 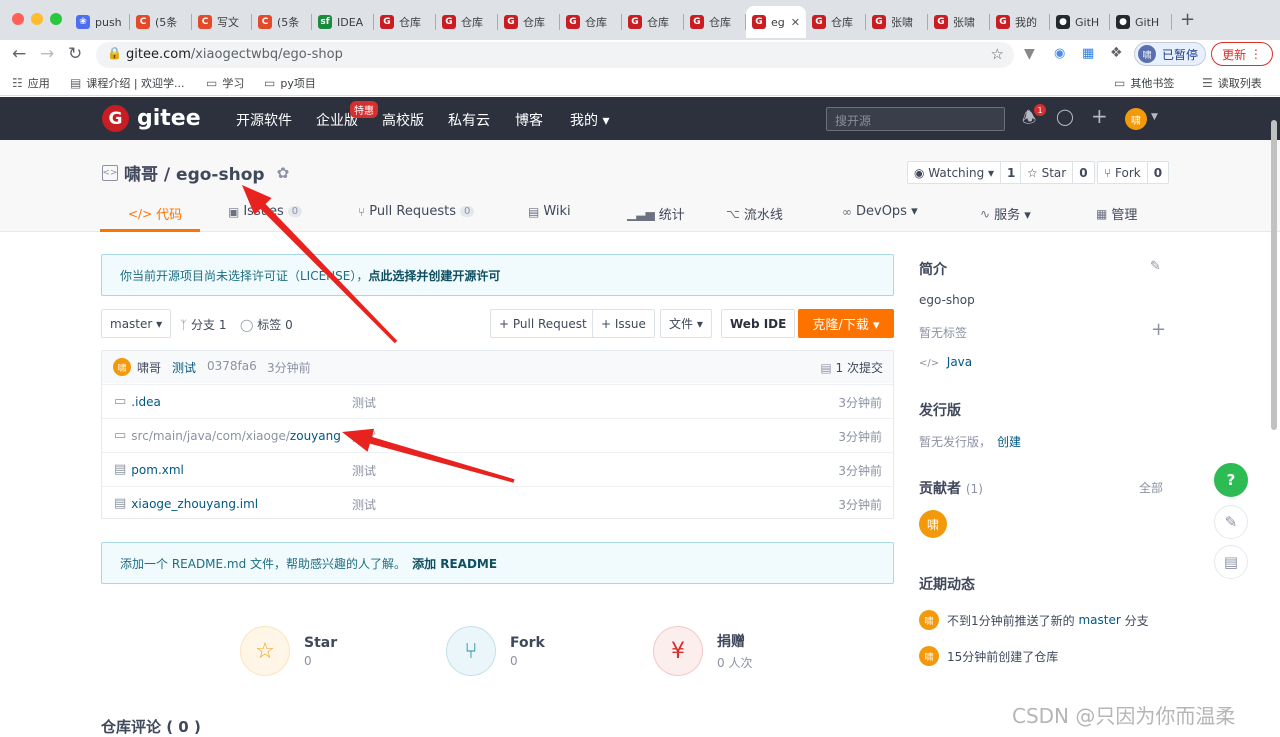 I want to click on annotation-arrows, so click(x=378, y=334).